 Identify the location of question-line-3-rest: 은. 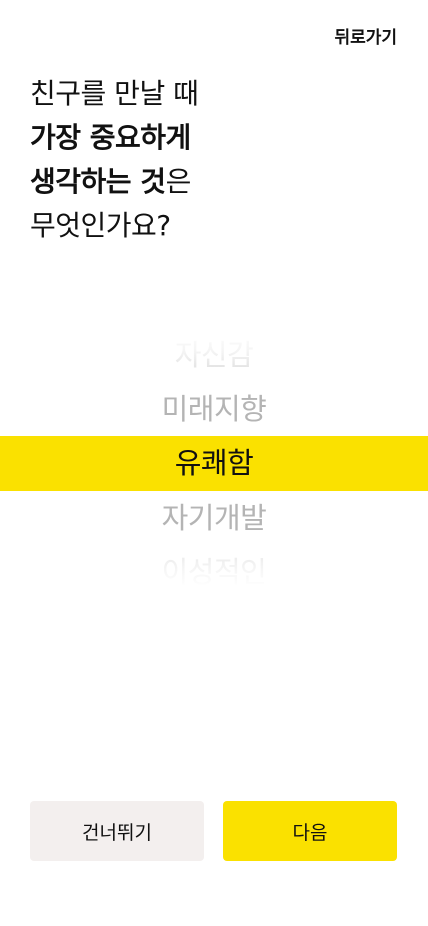
(178, 181).